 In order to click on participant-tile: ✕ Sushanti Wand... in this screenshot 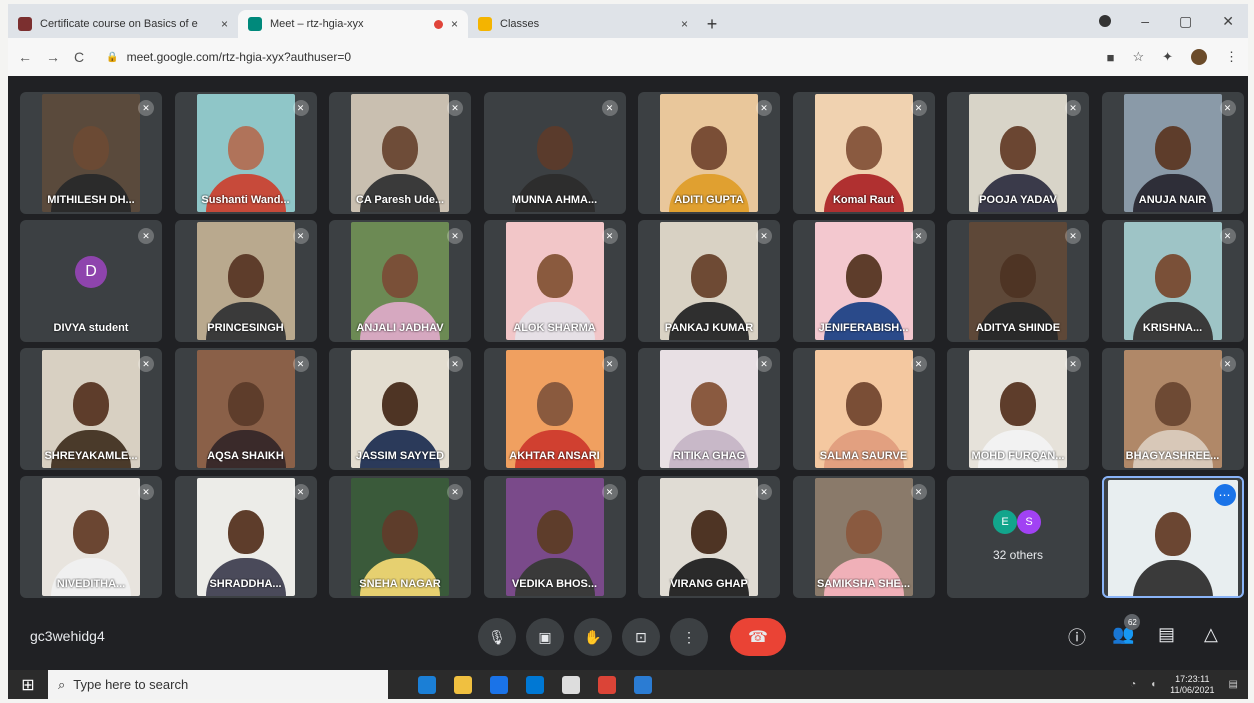, I will do `click(245, 153)`.